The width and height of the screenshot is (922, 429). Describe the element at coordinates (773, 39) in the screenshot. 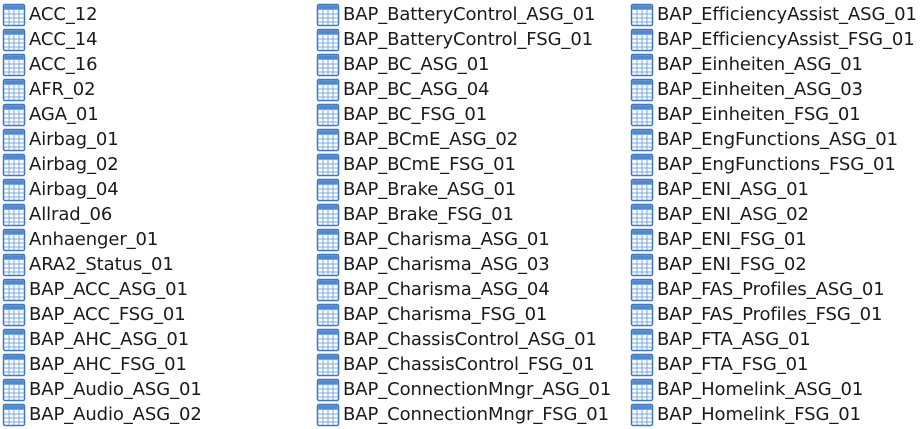

I see `file-item: BAP_EfficiencyAssist_FSG_01` at that location.